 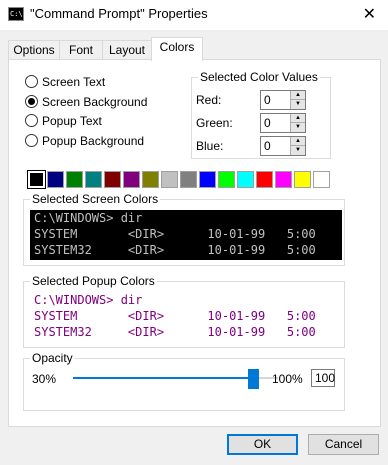 What do you see at coordinates (253, 379) in the screenshot?
I see `slider-thumb` at bounding box center [253, 379].